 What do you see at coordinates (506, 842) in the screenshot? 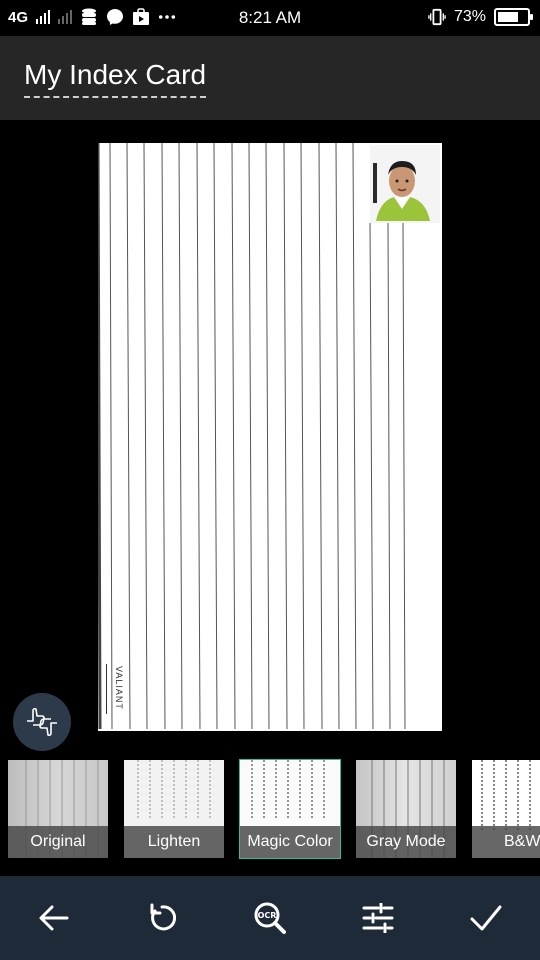
I see `filter-bw-label: B&W` at bounding box center [506, 842].